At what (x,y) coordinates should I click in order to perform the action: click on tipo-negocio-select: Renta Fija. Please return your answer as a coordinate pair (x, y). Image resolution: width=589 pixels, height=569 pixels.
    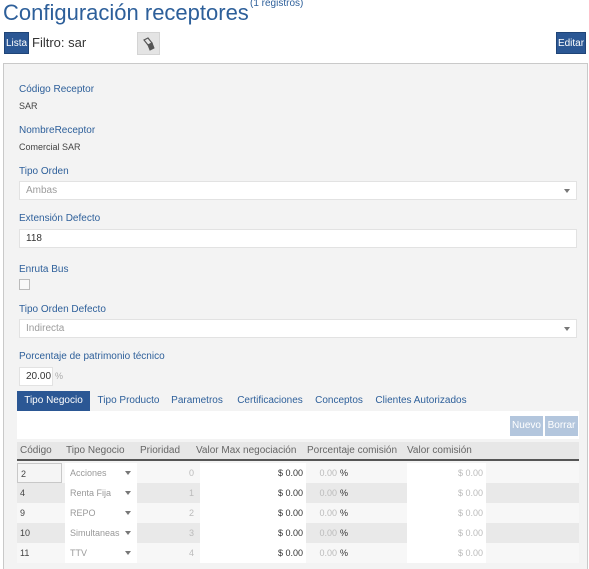
    Looking at the image, I should click on (101, 493).